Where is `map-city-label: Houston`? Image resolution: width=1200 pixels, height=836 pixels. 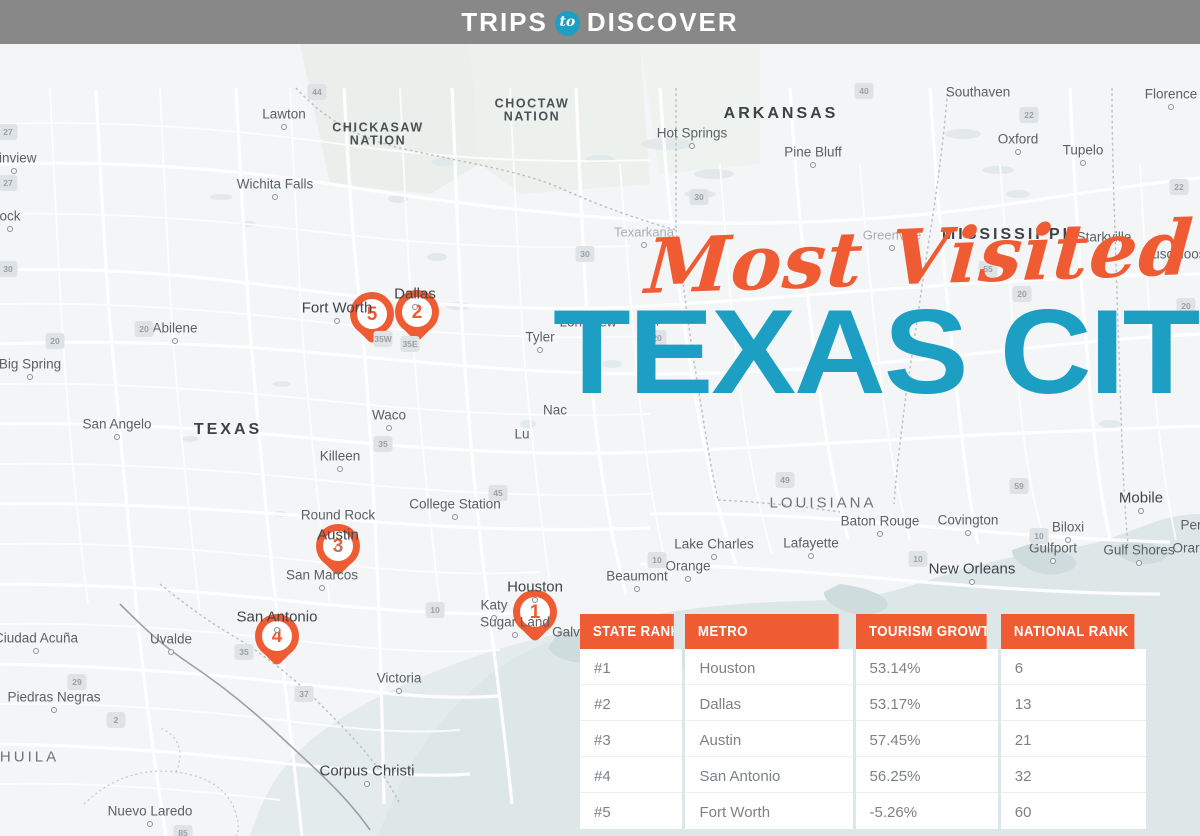
map-city-label: Houston is located at coordinates (535, 587).